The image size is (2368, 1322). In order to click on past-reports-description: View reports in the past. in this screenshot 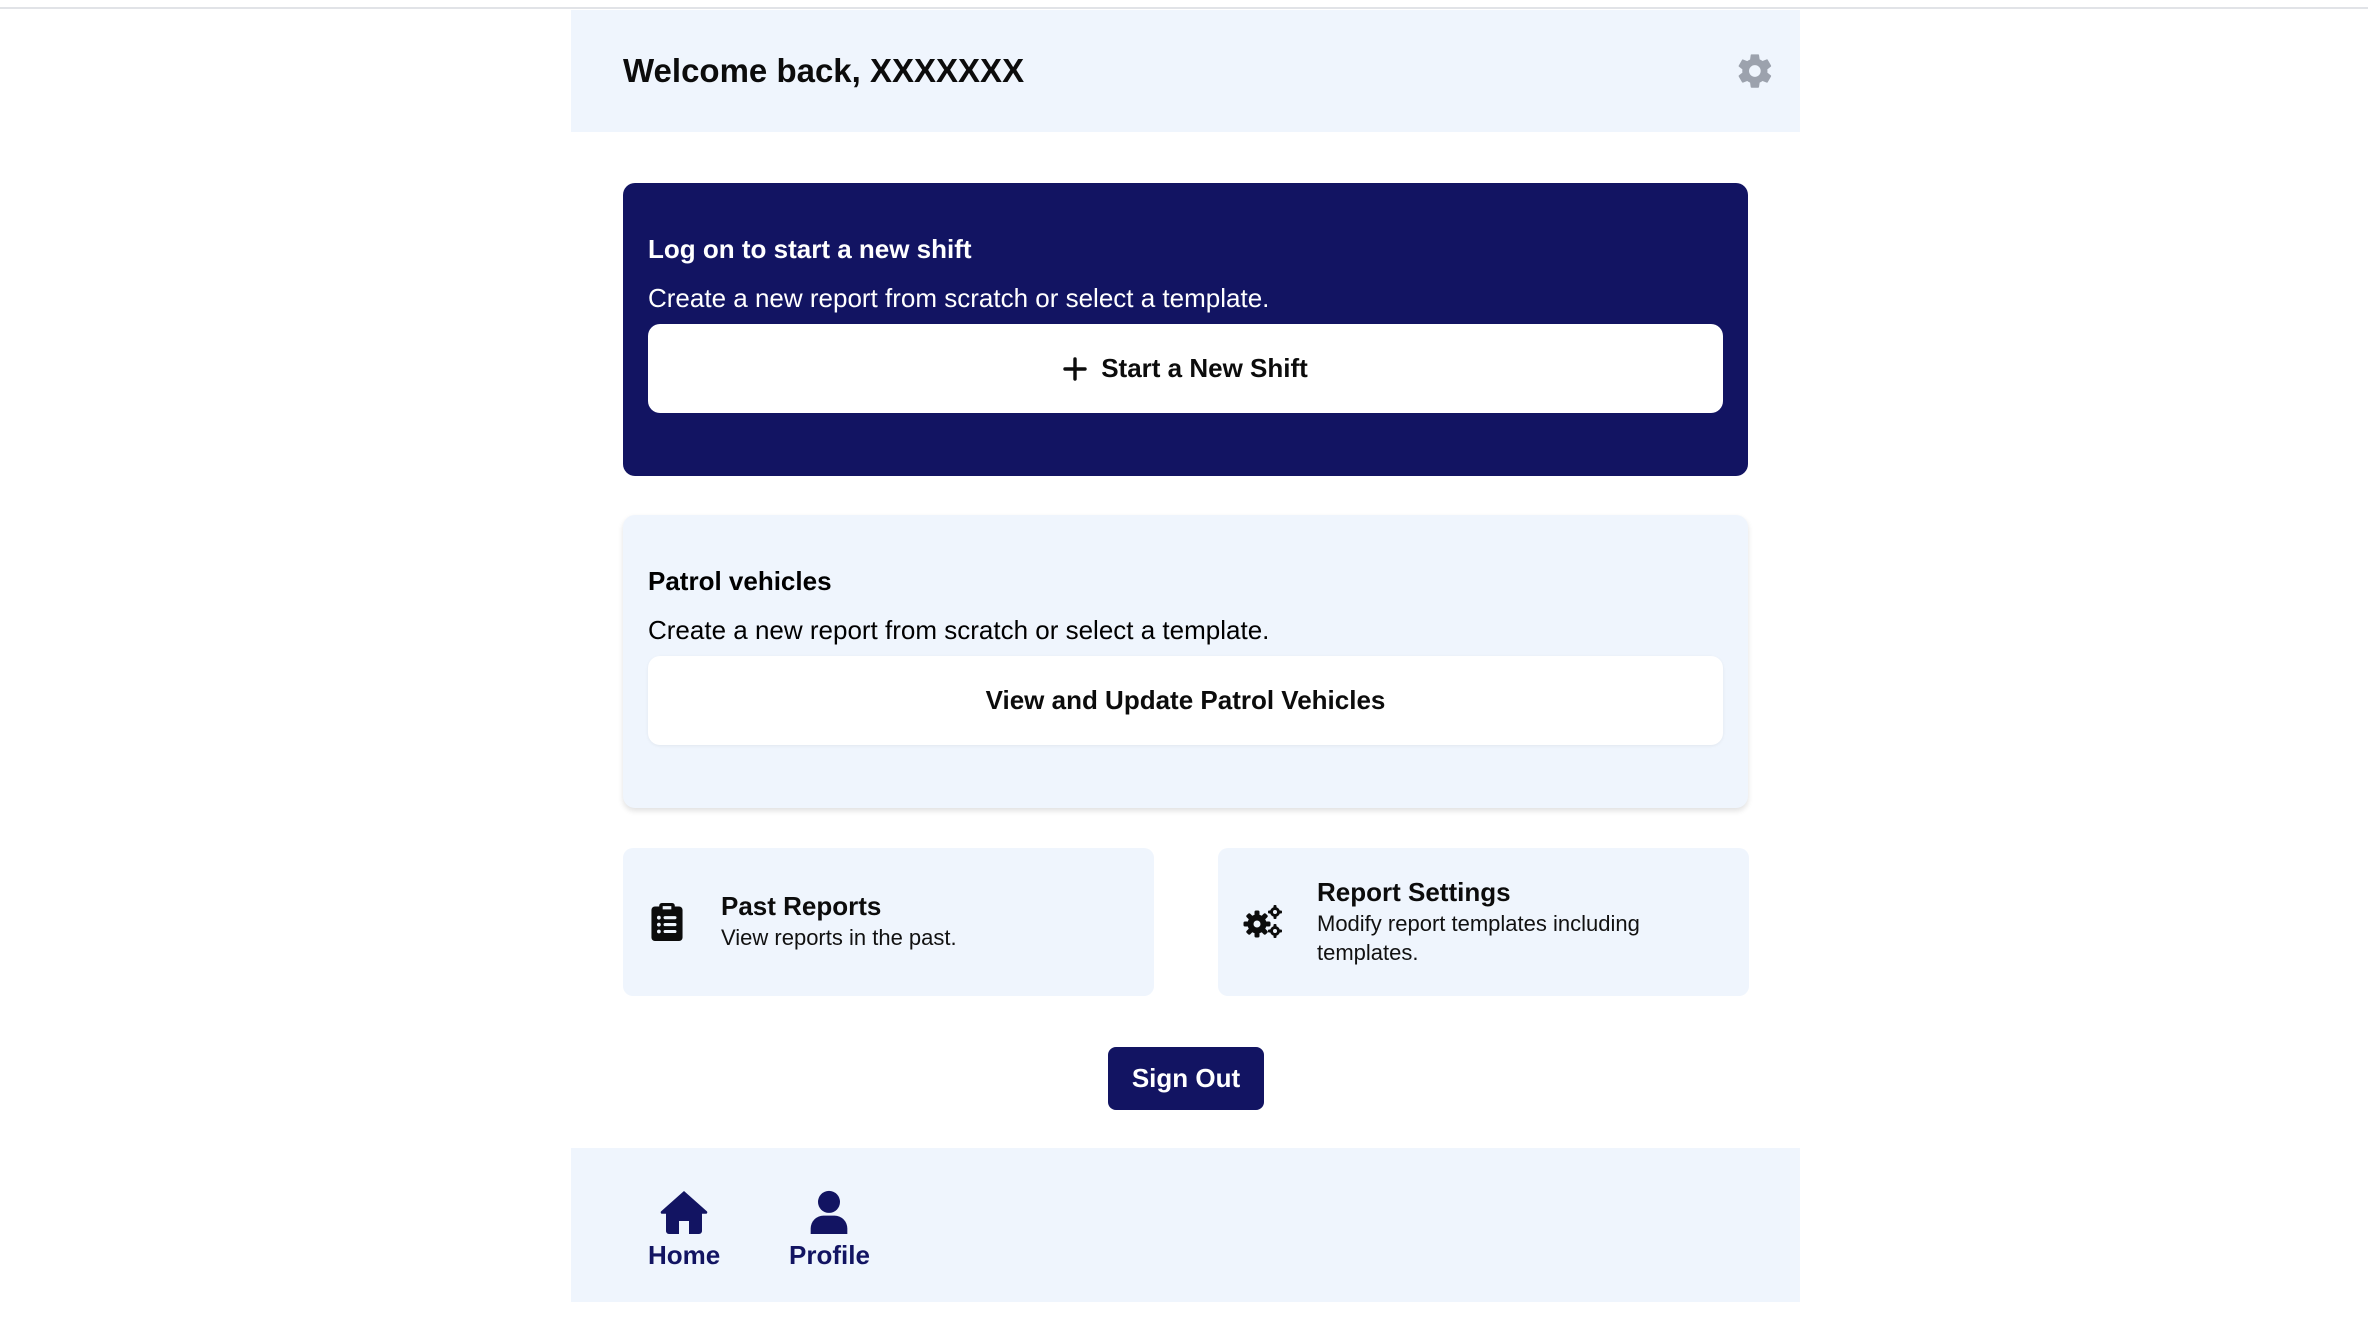, I will do `click(839, 938)`.